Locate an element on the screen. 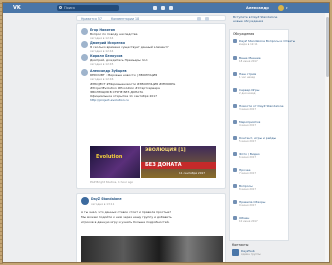 The image size is (332, 265). comment-date: сегодня в 12:46 is located at coordinates (101, 79).